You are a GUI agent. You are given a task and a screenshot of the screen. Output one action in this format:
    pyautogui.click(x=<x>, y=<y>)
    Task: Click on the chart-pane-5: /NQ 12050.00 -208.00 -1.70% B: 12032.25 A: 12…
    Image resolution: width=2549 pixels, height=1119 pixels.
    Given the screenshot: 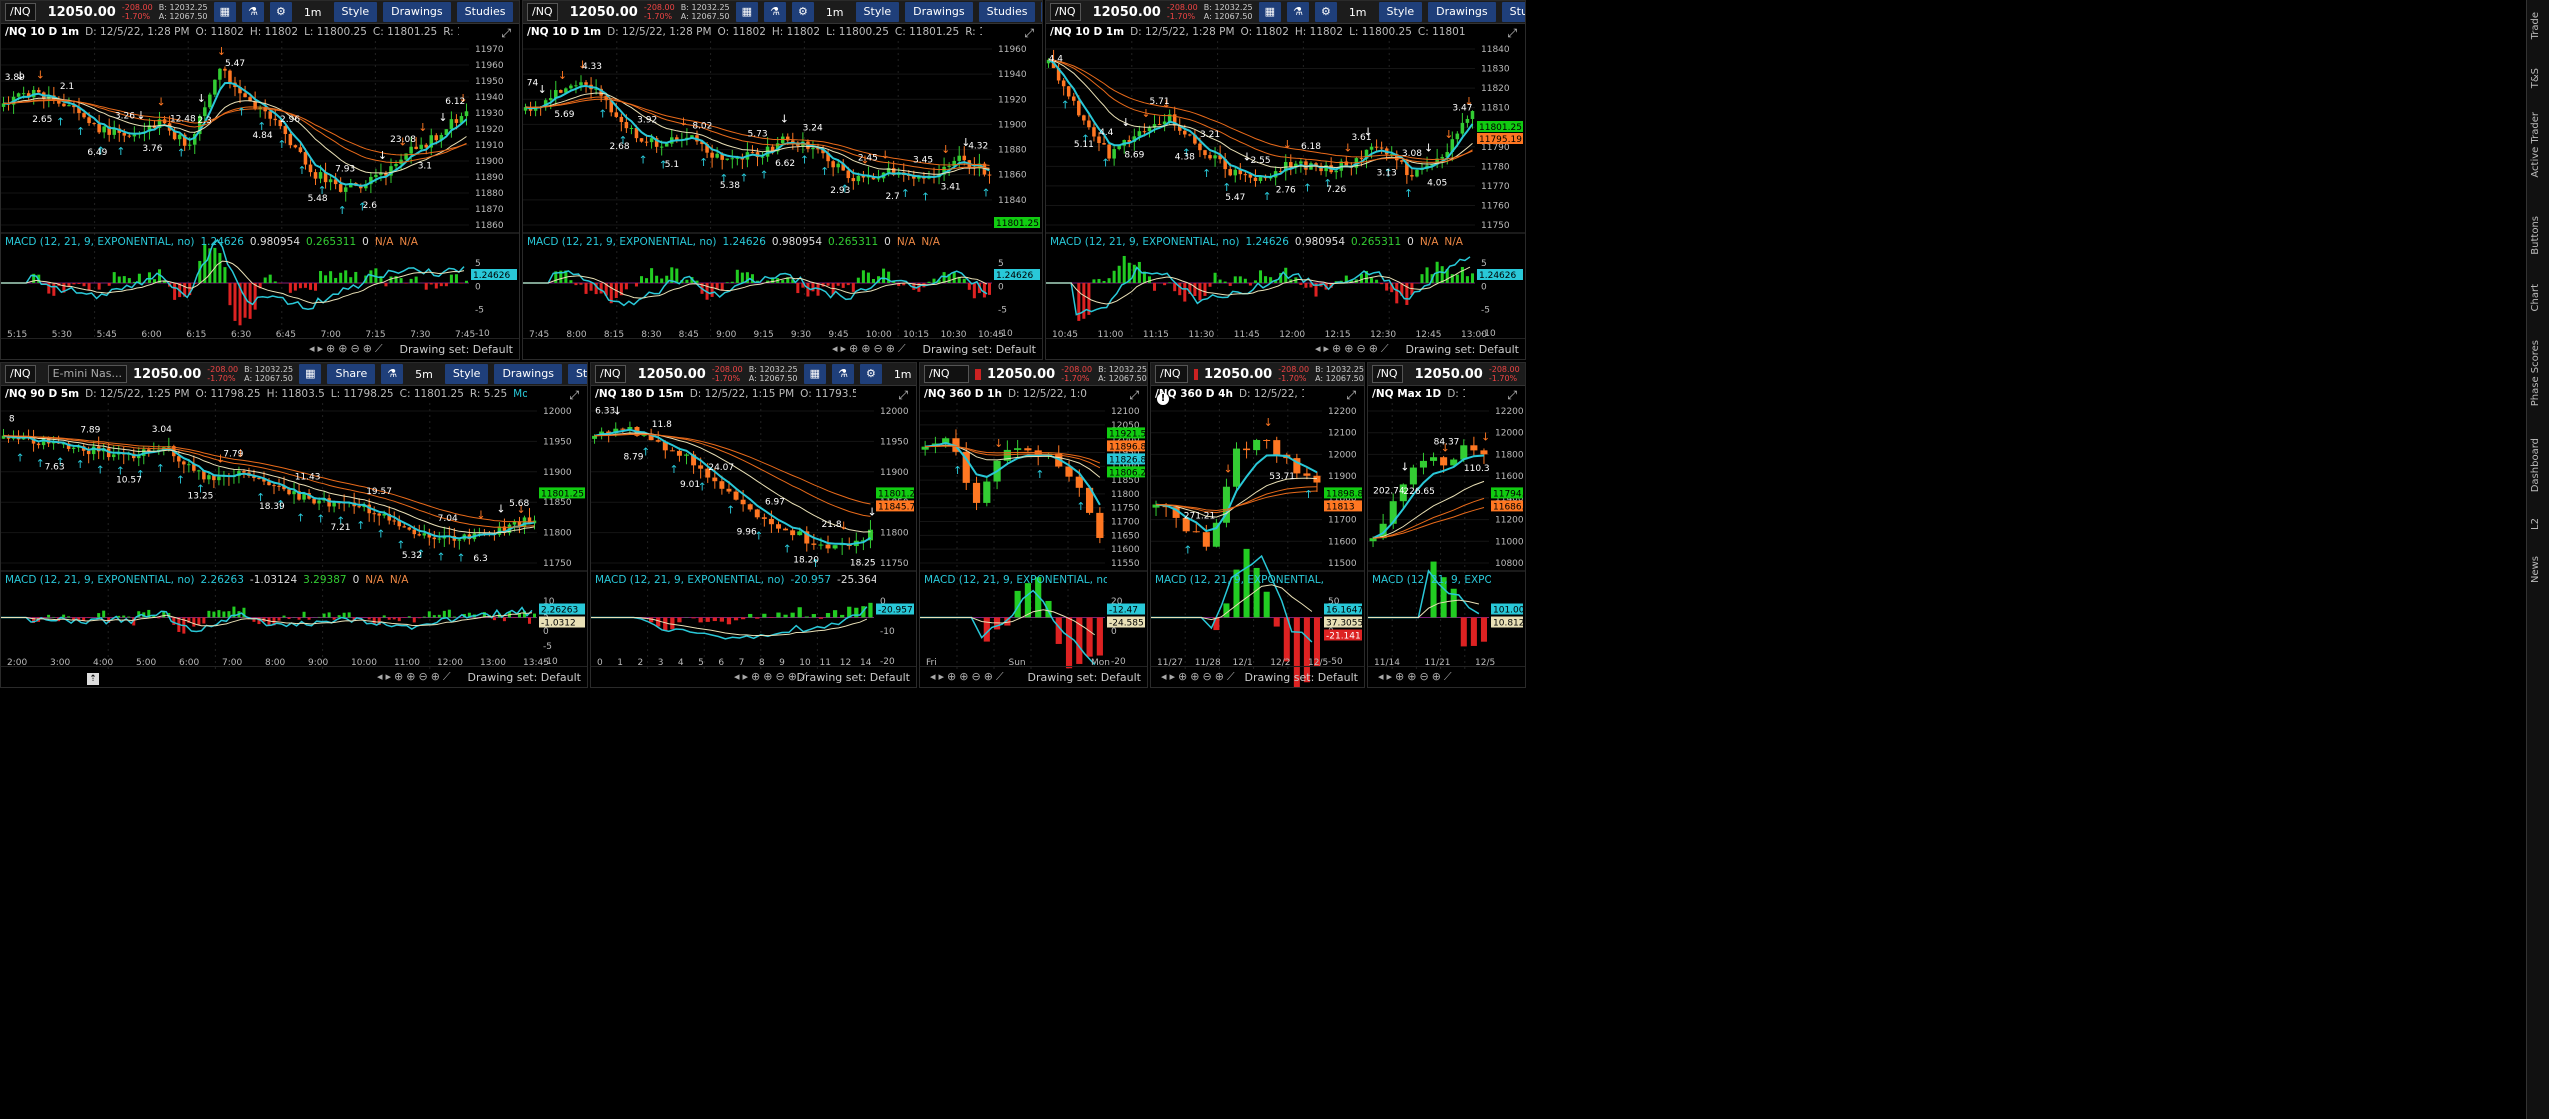 What is the action you would take?
    pyautogui.click(x=753, y=525)
    